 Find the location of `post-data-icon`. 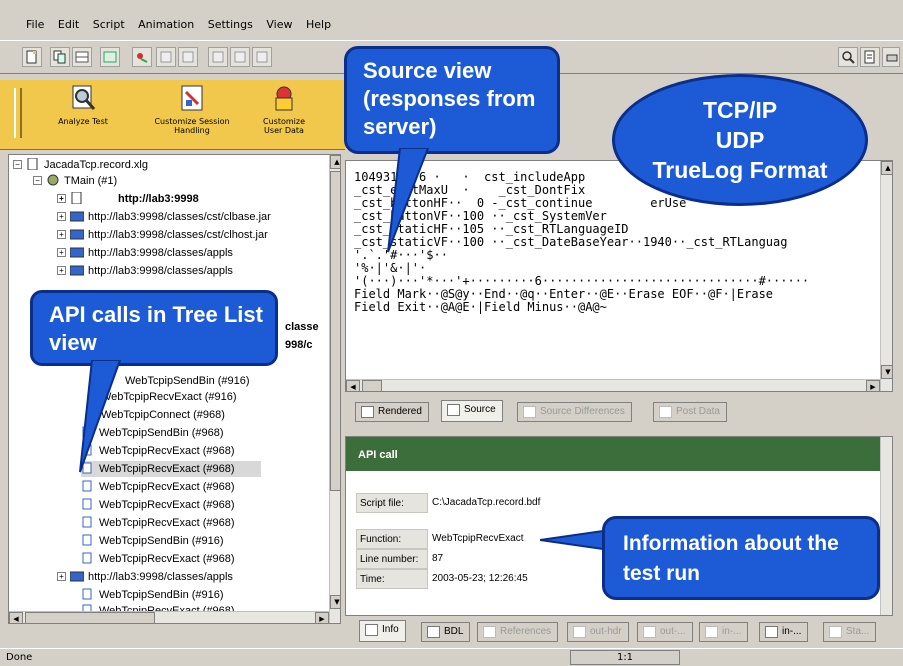

post-data-icon is located at coordinates (665, 412).